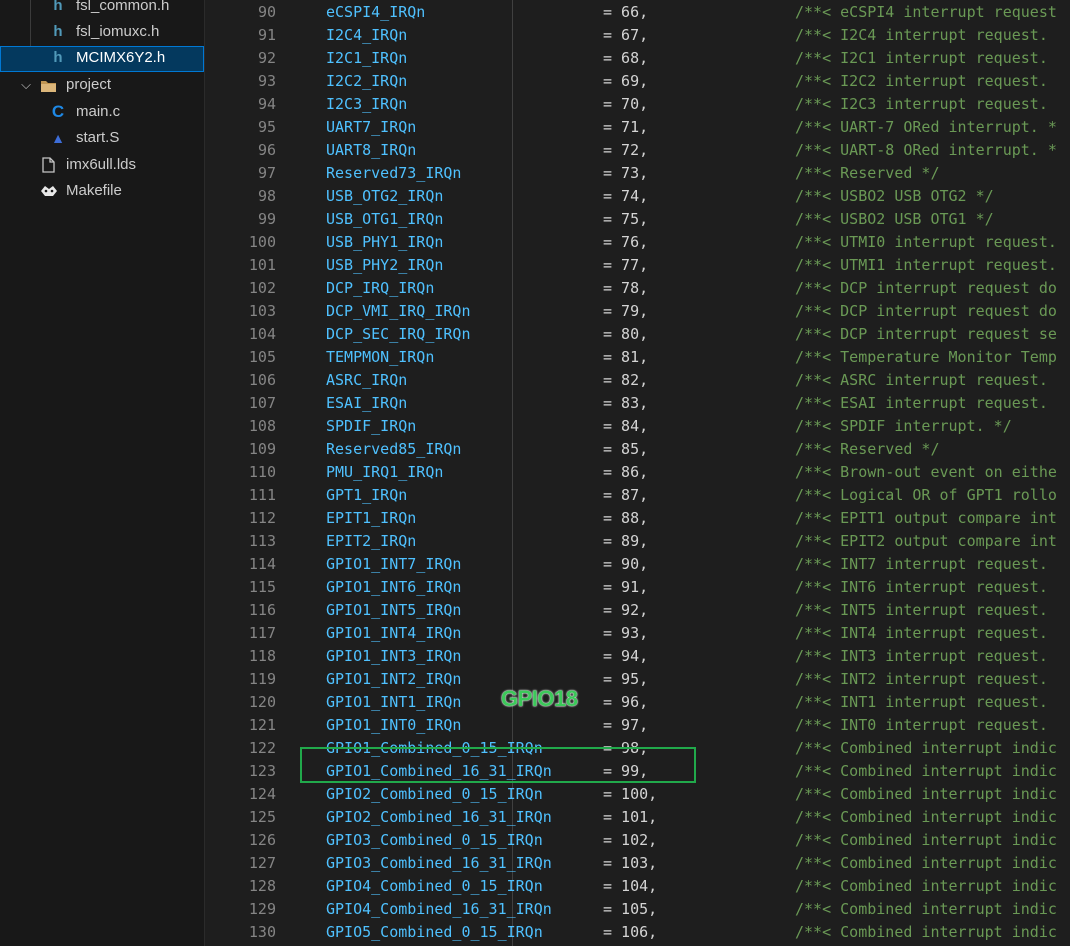 Image resolution: width=1070 pixels, height=946 pixels. What do you see at coordinates (630, 932) in the screenshot?
I see `enum-value: = 106,` at bounding box center [630, 932].